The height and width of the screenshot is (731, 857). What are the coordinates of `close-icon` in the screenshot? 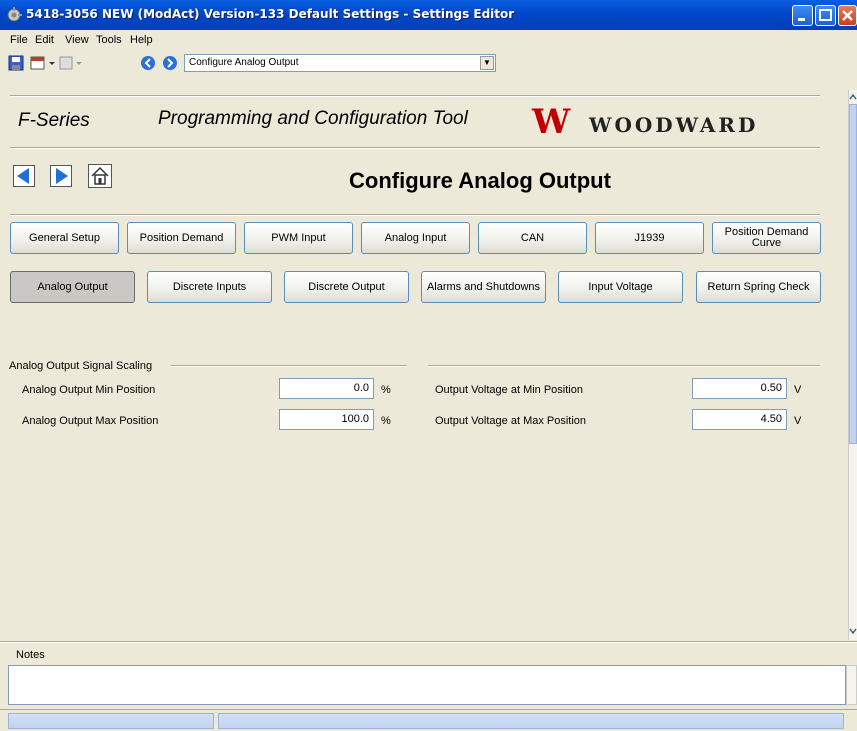 It's located at (847, 15).